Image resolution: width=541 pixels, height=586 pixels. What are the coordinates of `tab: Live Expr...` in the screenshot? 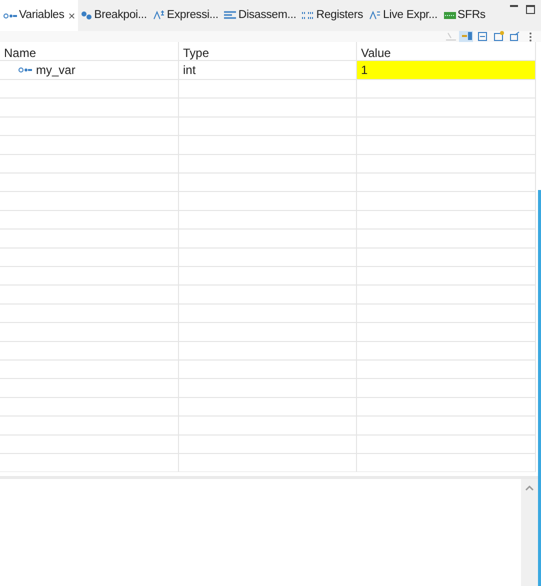 It's located at (403, 15).